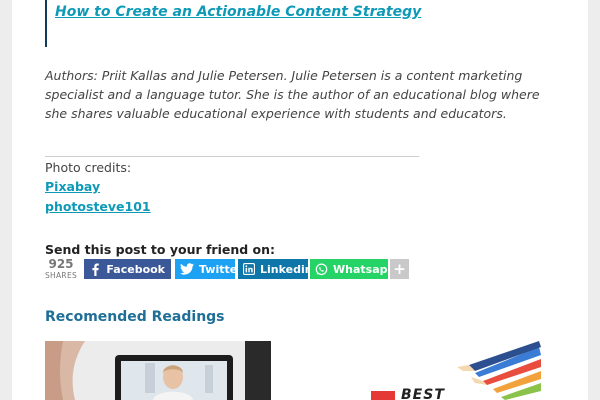  I want to click on best-text: BEST, so click(423, 393).